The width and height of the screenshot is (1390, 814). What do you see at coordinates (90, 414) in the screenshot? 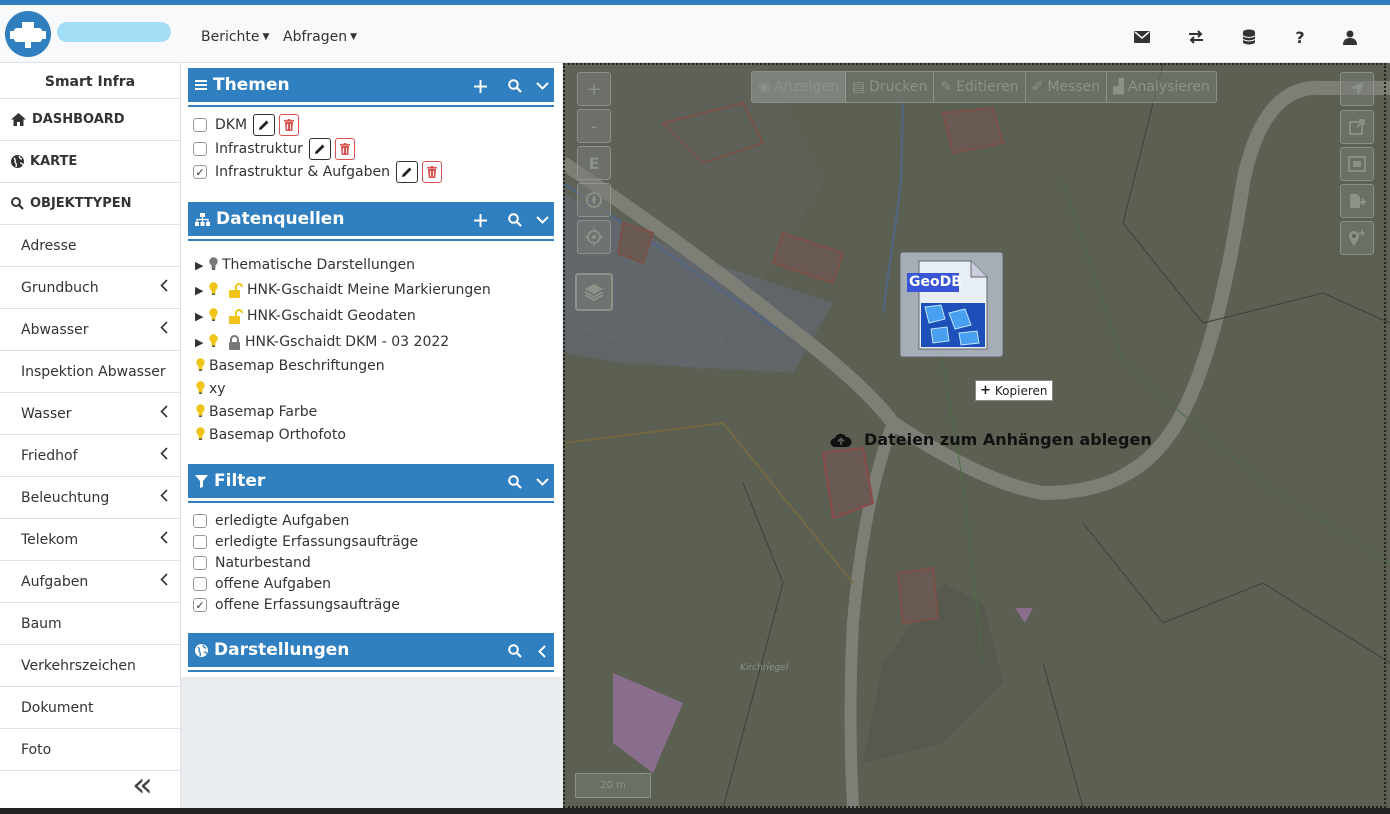
I see `sidebar-item-wasser: Wasser` at bounding box center [90, 414].